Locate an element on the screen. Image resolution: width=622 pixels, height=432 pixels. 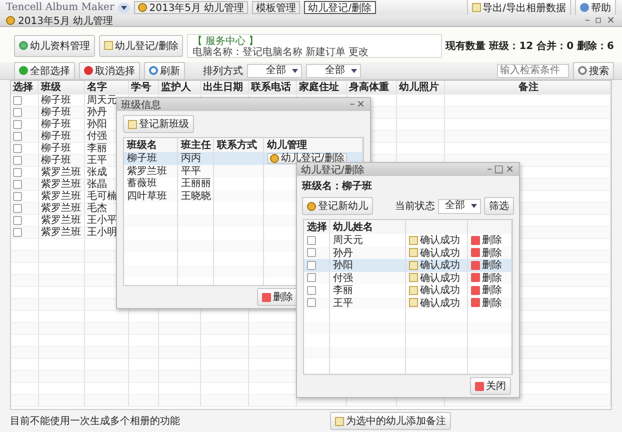
table-cell: 四叶草班 is located at coordinates (151, 196).